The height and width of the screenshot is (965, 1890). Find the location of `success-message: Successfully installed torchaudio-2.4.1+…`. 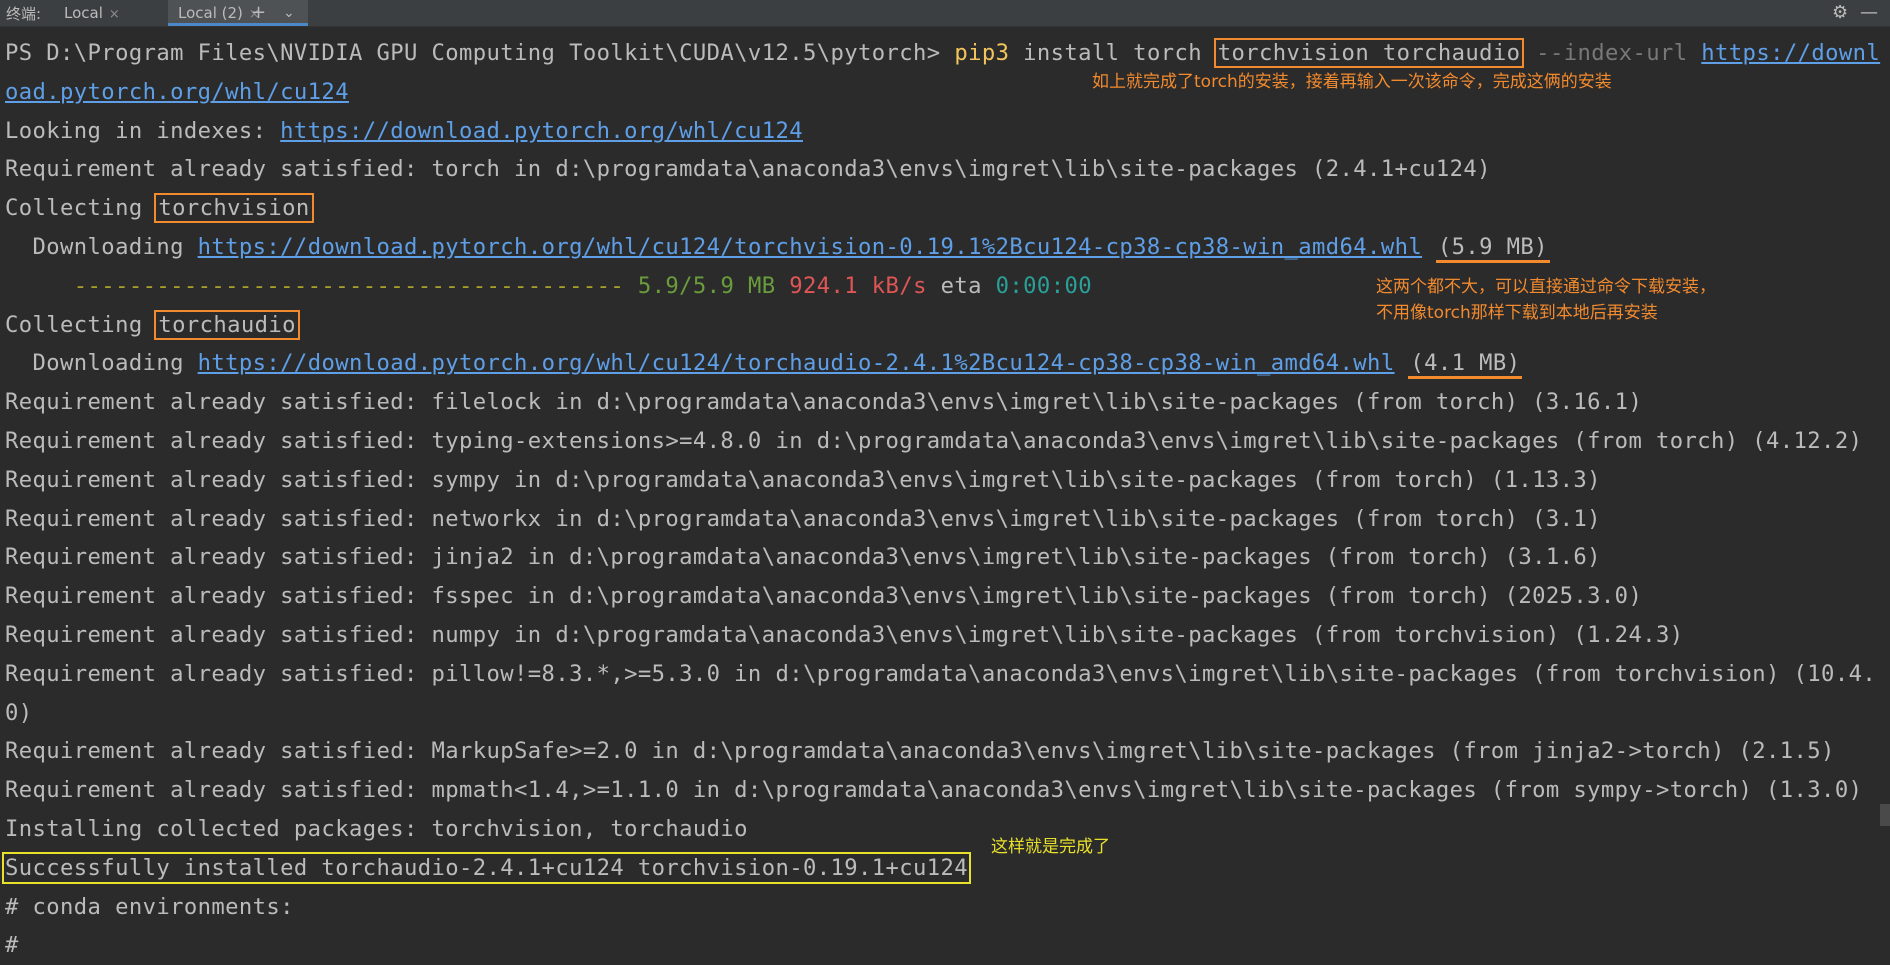

success-message: Successfully installed torchaudio-2.4.1+… is located at coordinates (486, 867).